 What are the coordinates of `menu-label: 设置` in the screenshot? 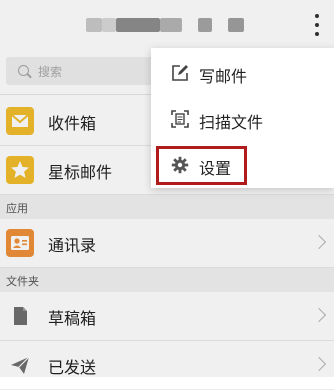 It's located at (215, 168).